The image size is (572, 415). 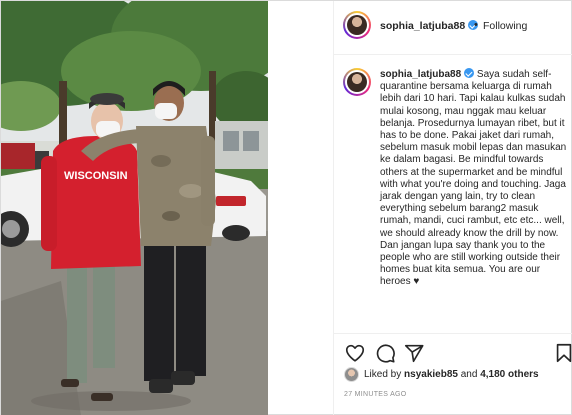 What do you see at coordinates (357, 82) in the screenshot?
I see `caption-author-avatar` at bounding box center [357, 82].